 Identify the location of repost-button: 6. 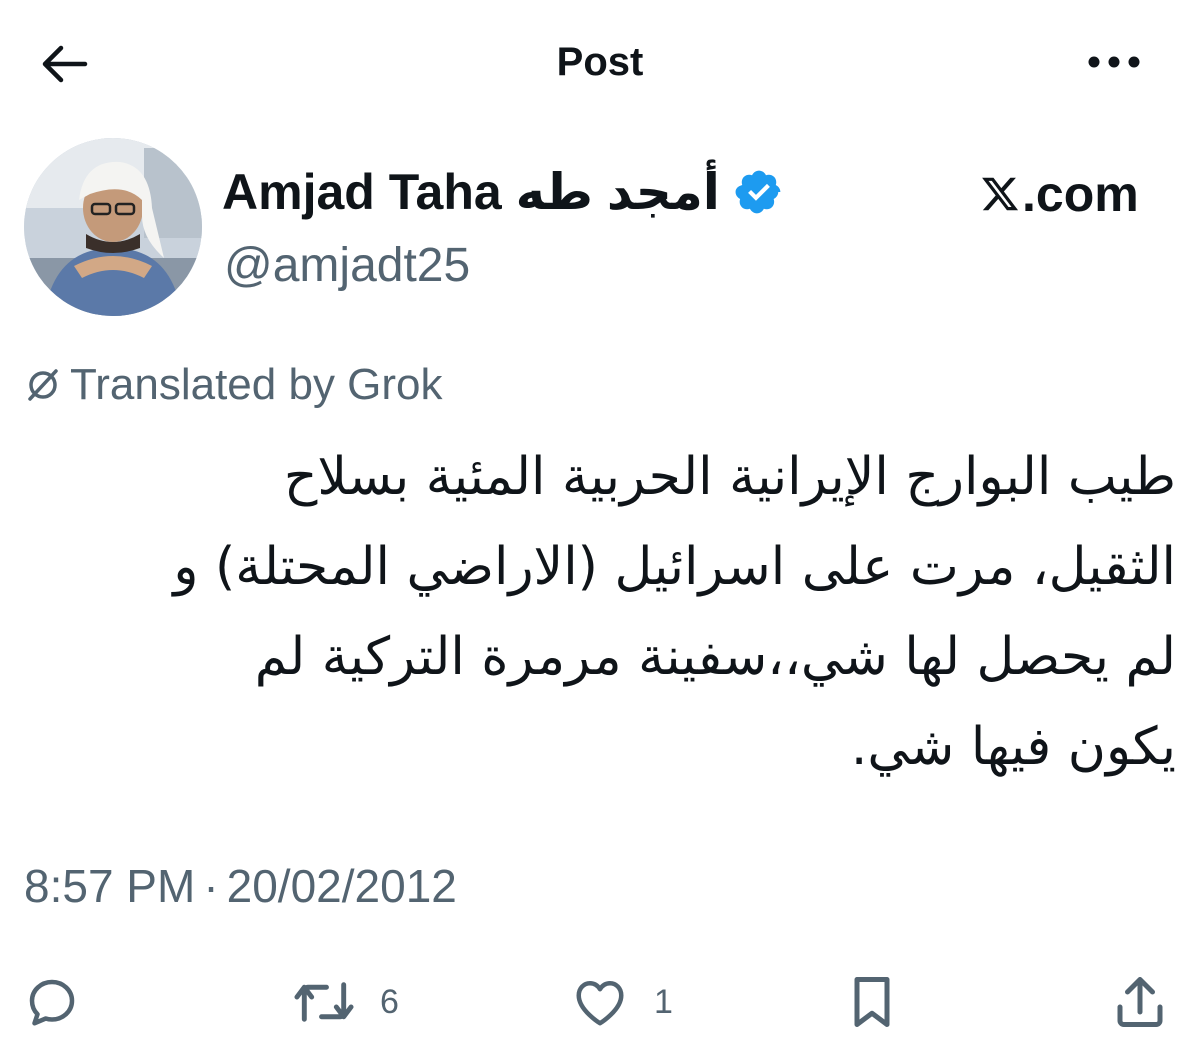
(345, 1002).